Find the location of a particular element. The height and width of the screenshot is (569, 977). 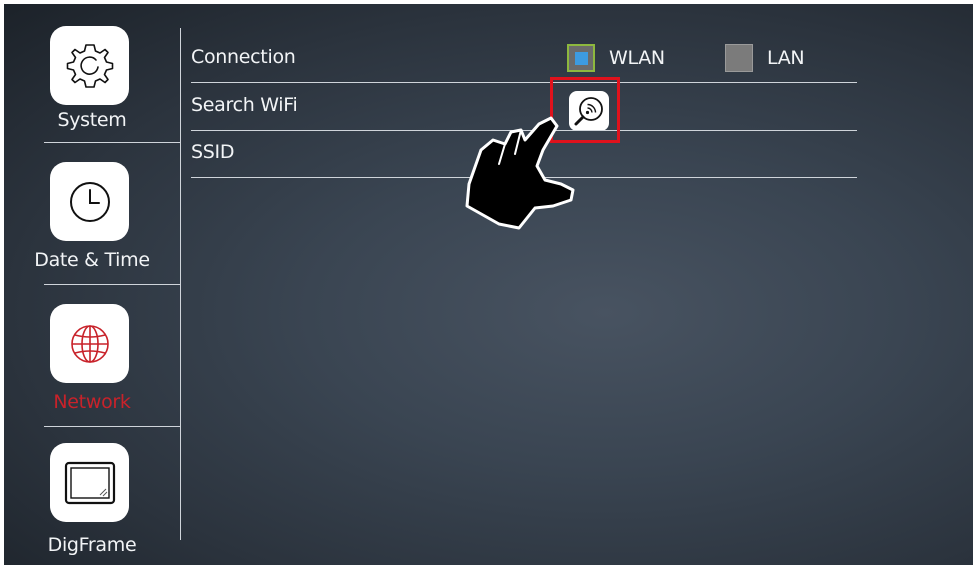

wifi-search-icon is located at coordinates (588, 111).